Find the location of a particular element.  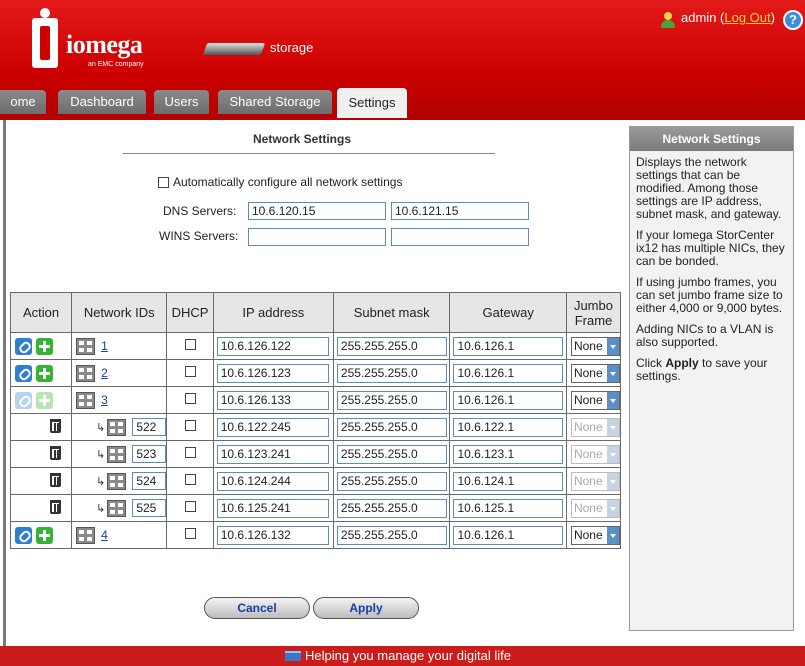

logout-link: Log Out is located at coordinates (747, 17).